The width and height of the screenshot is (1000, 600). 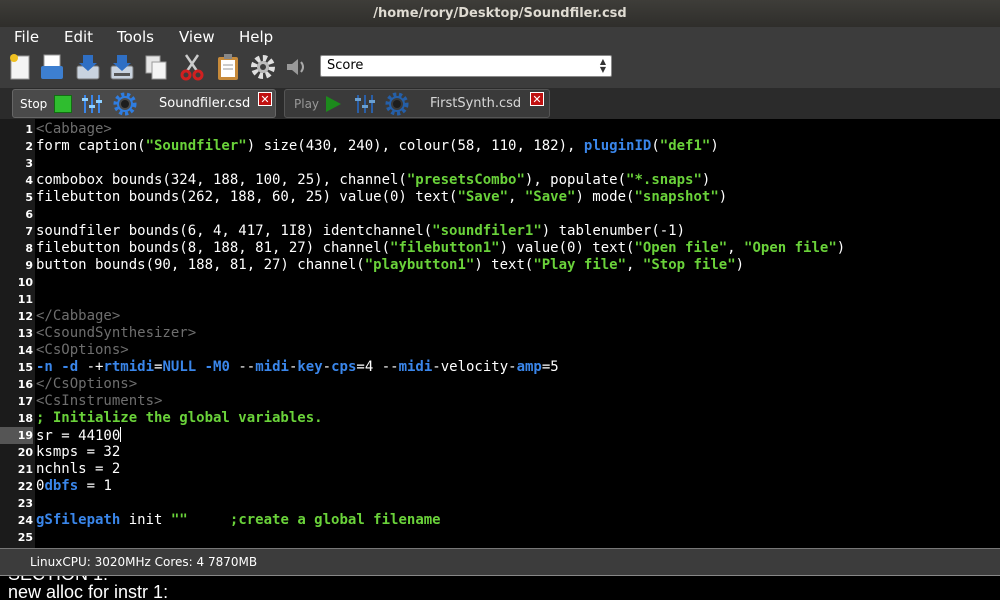 I want to click on code-token: <CsInstruments>, so click(x=99, y=401).